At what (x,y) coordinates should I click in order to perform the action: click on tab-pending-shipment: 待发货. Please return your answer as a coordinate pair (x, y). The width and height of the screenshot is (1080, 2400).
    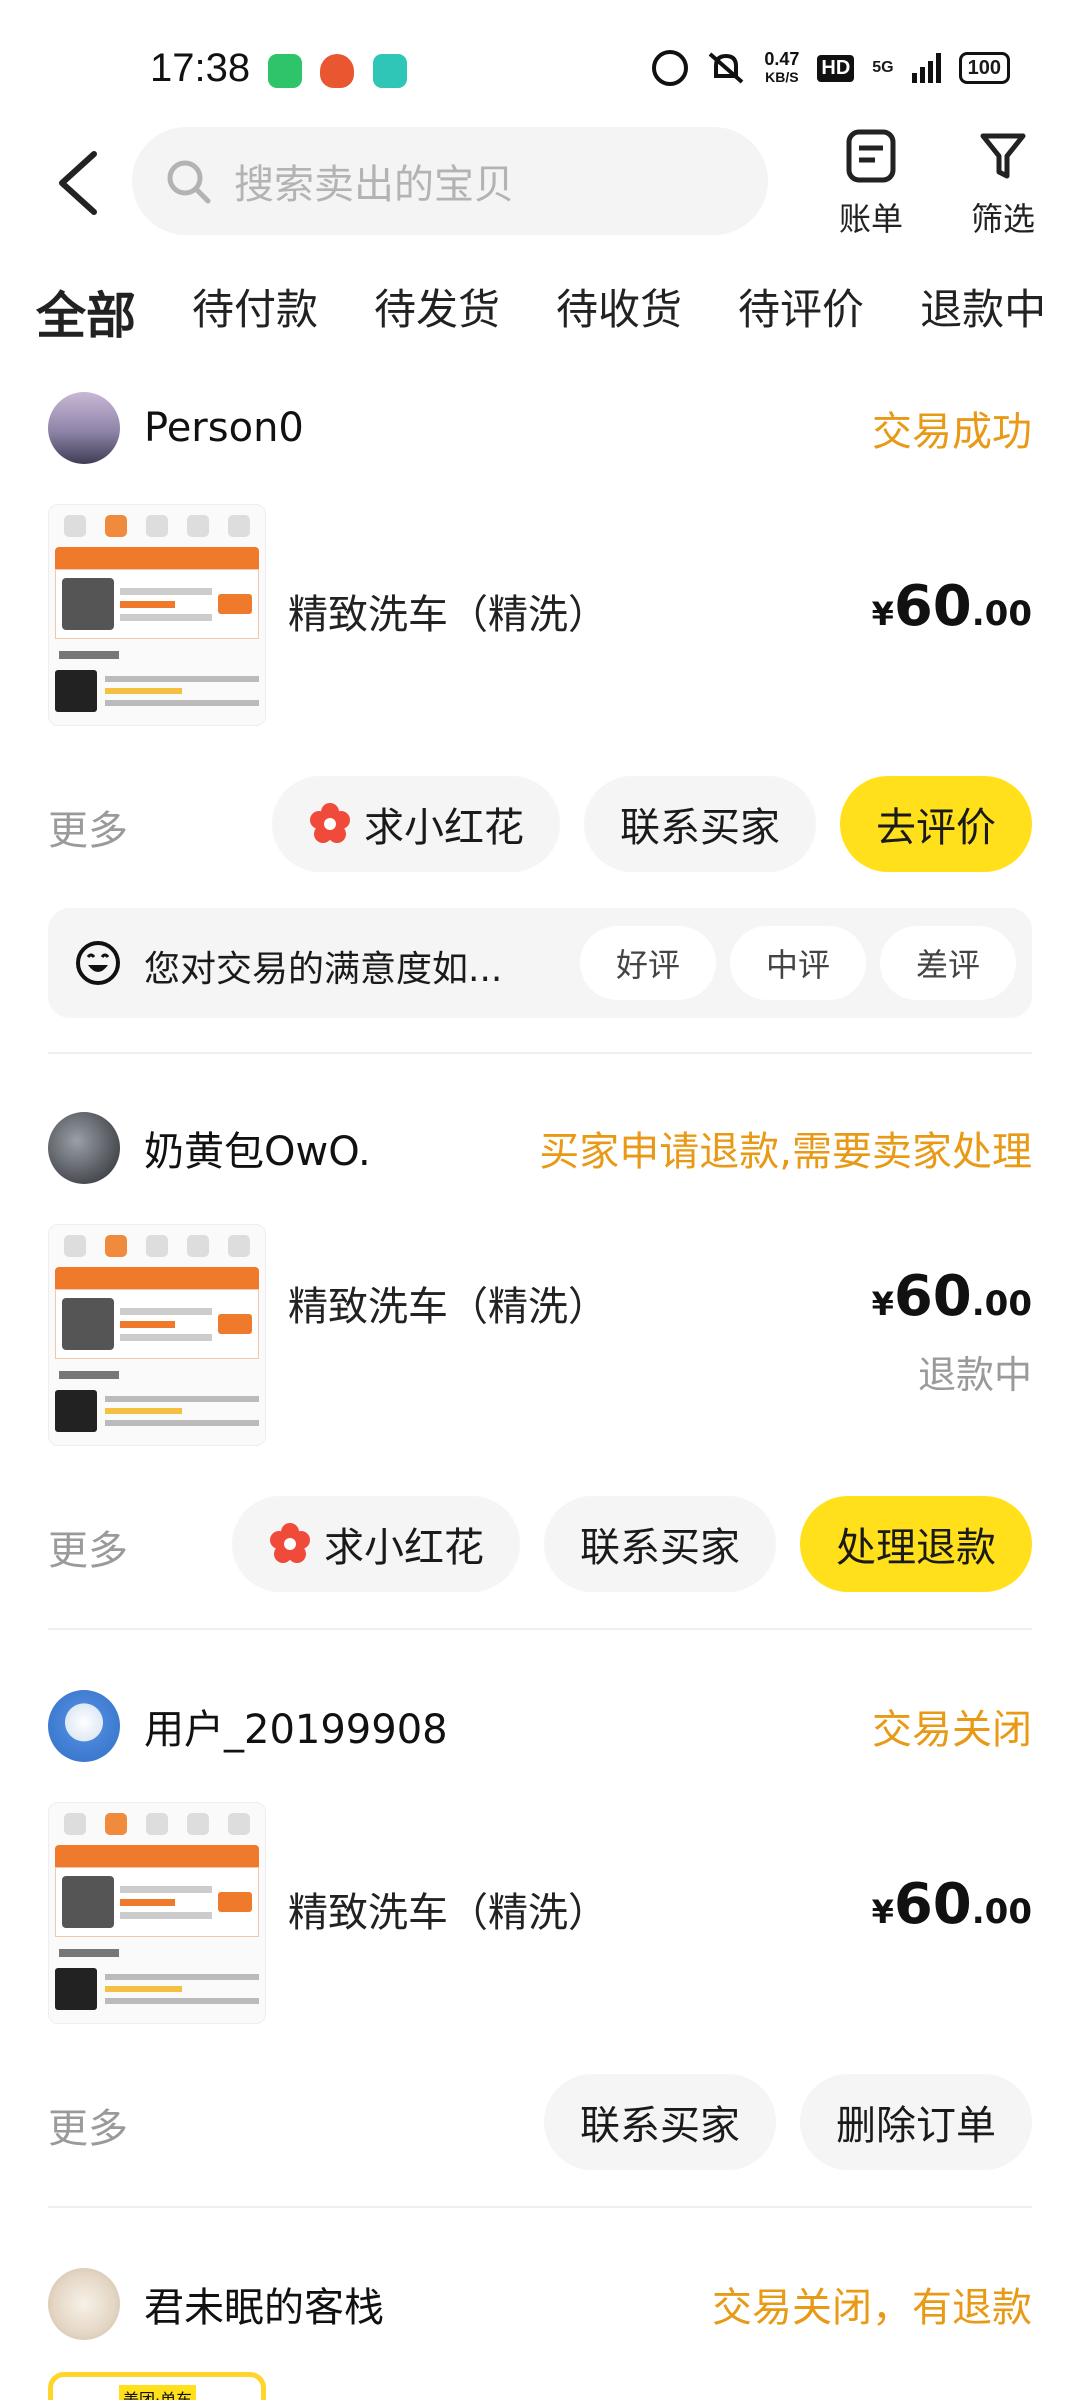
    Looking at the image, I should click on (437, 308).